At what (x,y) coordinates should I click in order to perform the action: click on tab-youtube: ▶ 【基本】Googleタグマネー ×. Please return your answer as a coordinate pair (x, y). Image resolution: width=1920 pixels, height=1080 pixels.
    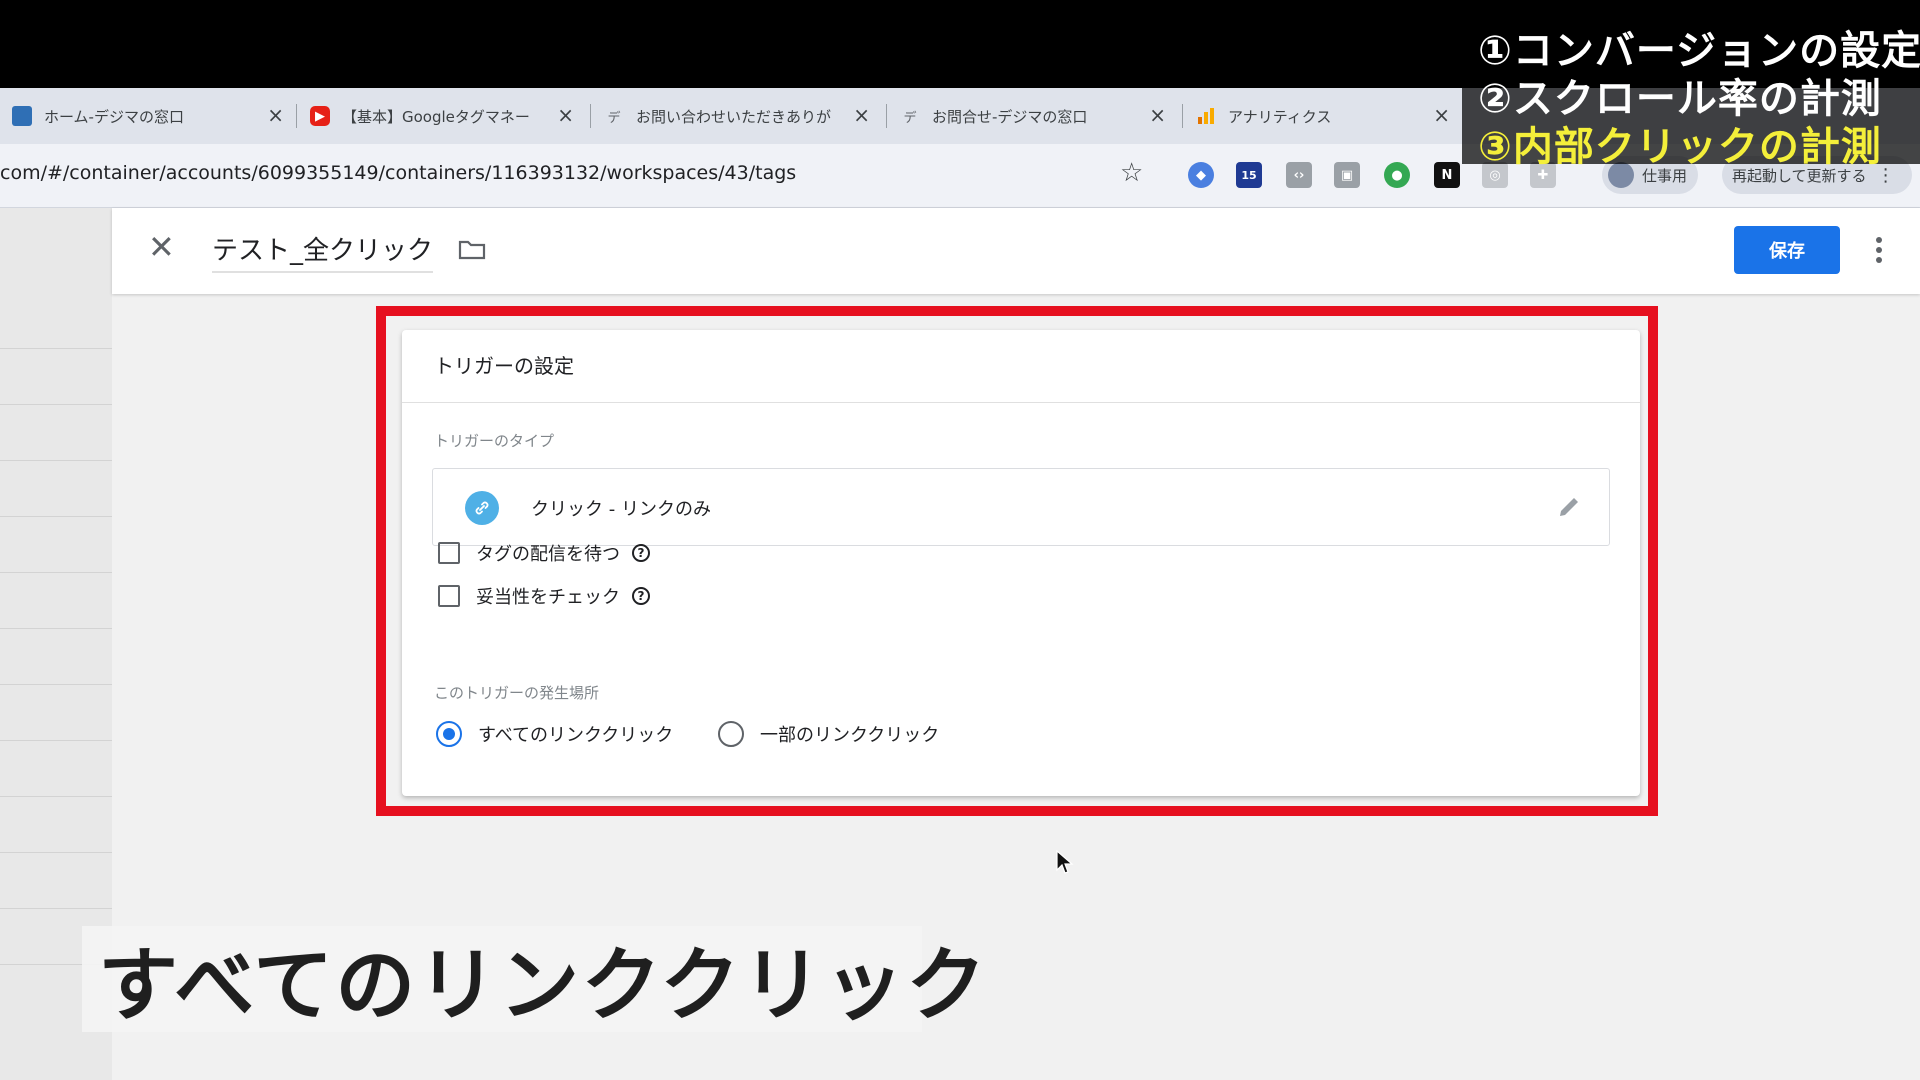
    Looking at the image, I should click on (442, 116).